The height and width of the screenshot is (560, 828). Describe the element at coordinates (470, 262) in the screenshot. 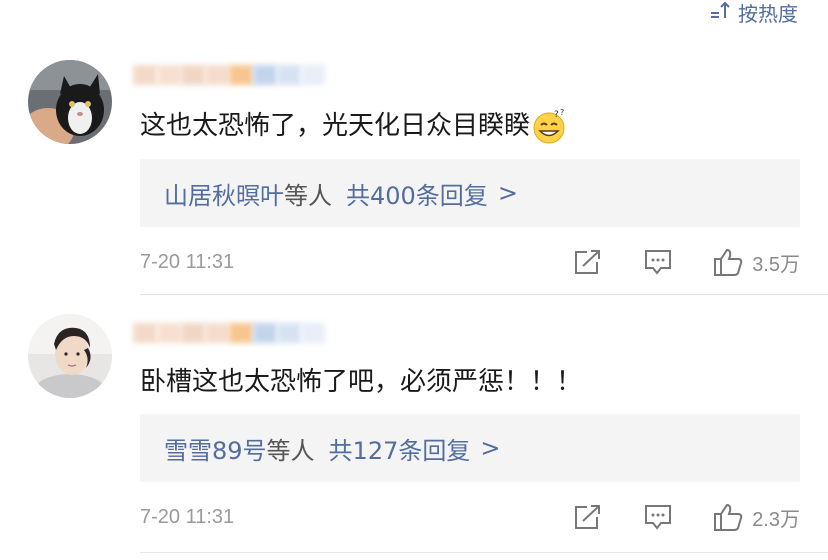

I see `comment-meta: 7-20 11:31 3.5万` at that location.